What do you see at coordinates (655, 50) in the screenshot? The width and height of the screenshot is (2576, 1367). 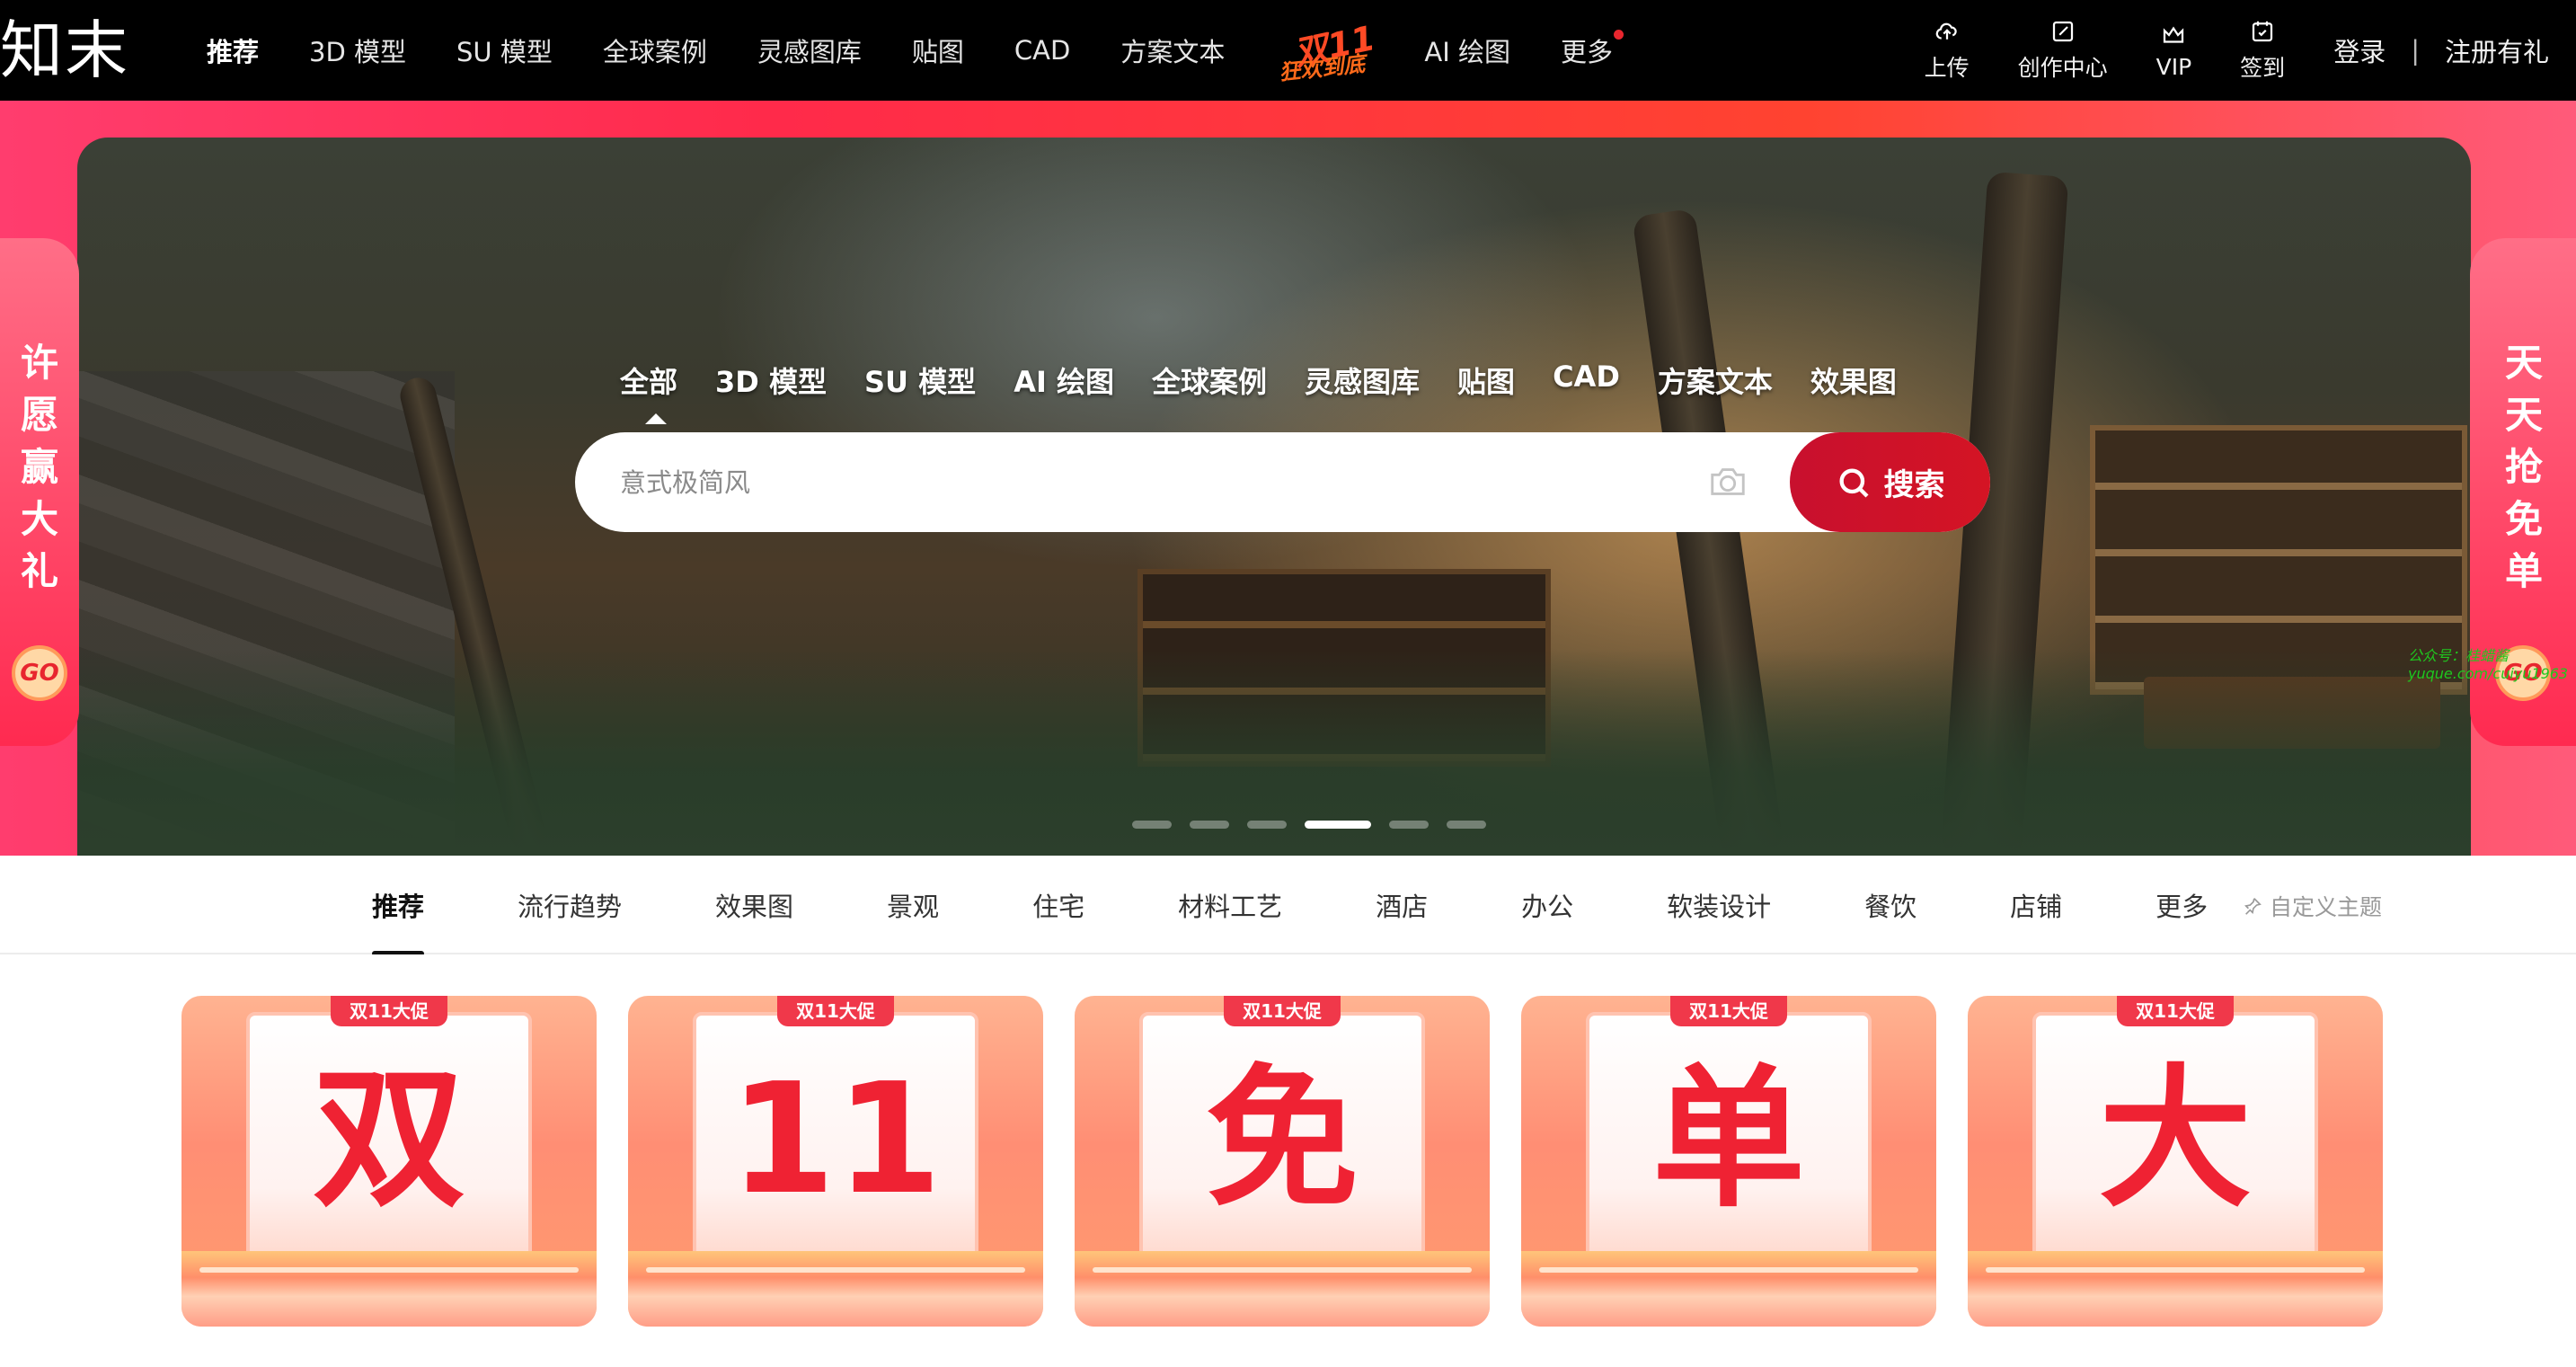 I see `nav-item-global-cases: 全球案例` at bounding box center [655, 50].